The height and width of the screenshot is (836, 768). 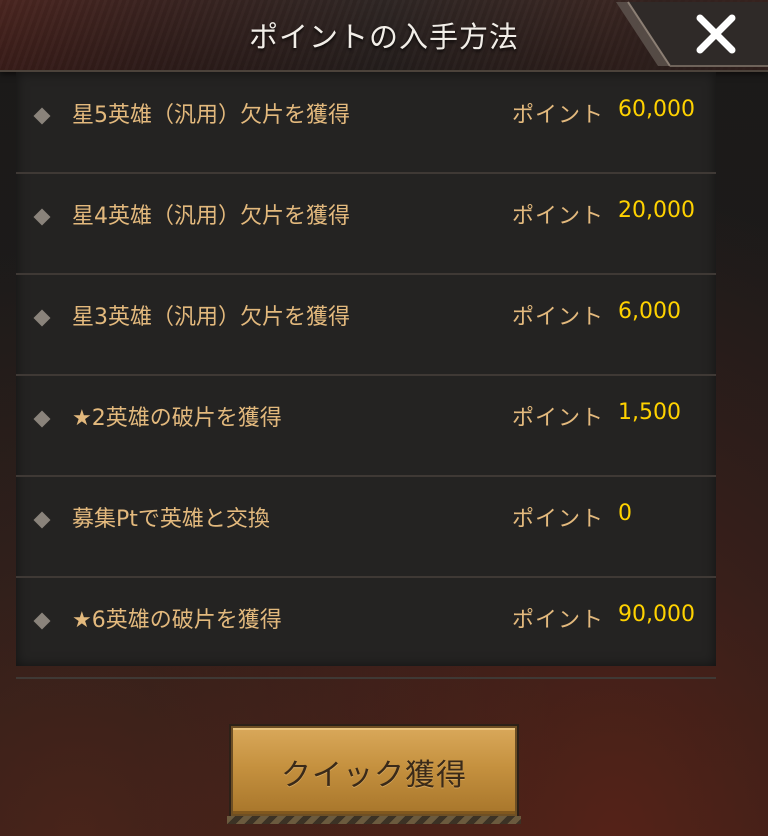 I want to click on quick-acquire-label: クイック獲得, so click(x=374, y=775).